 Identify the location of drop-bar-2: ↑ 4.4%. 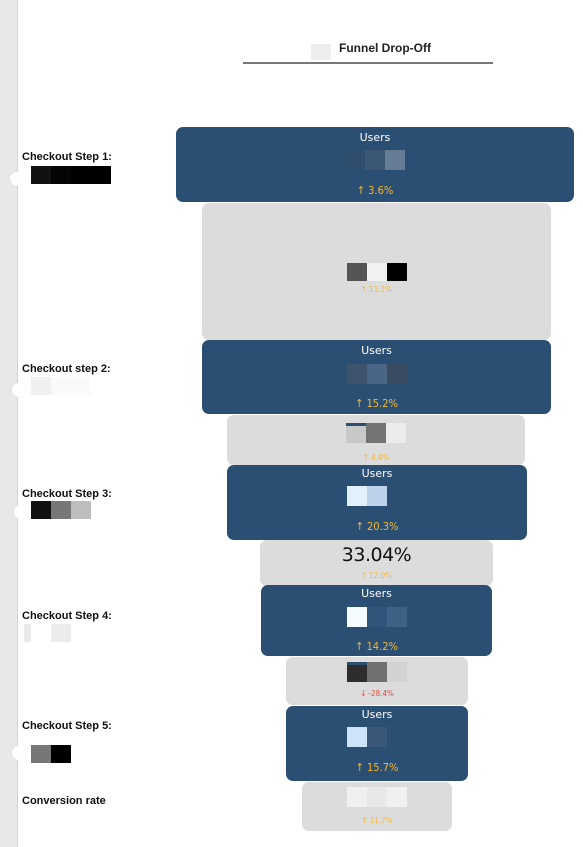
(376, 440).